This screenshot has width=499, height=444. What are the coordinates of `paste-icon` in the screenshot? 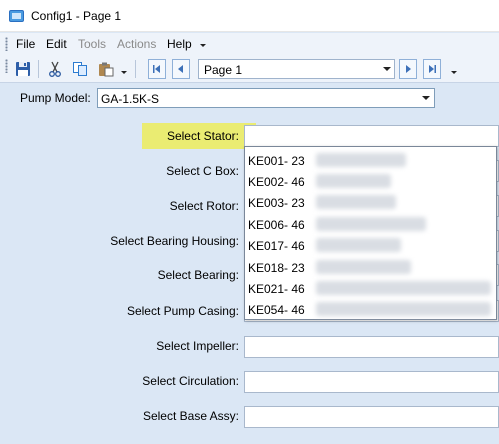 It's located at (106, 69).